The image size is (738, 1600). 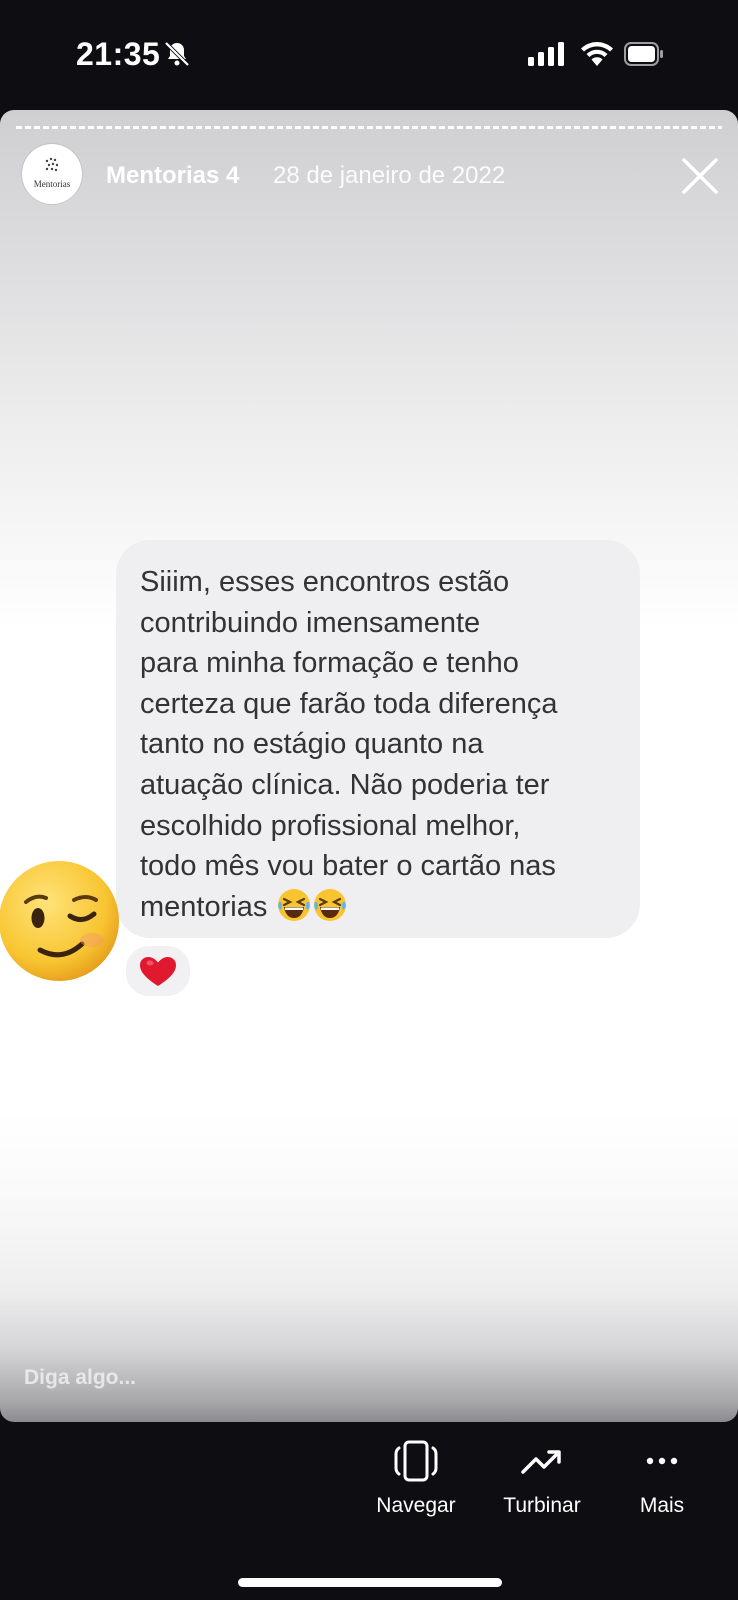 I want to click on status-bar: 21:35, so click(x=369, y=54).